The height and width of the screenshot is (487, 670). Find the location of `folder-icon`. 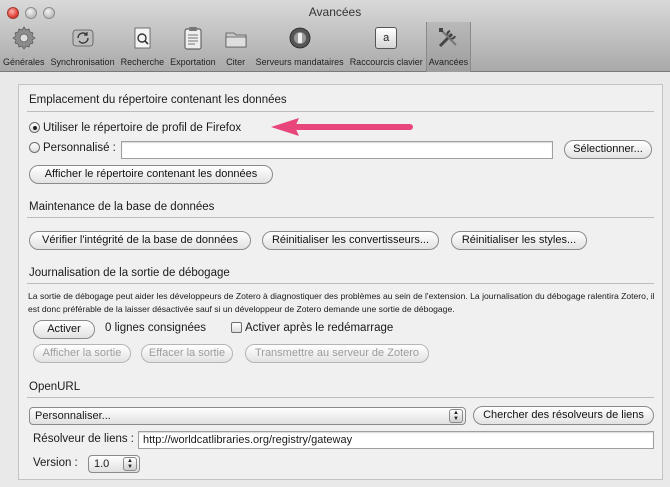

folder-icon is located at coordinates (236, 38).